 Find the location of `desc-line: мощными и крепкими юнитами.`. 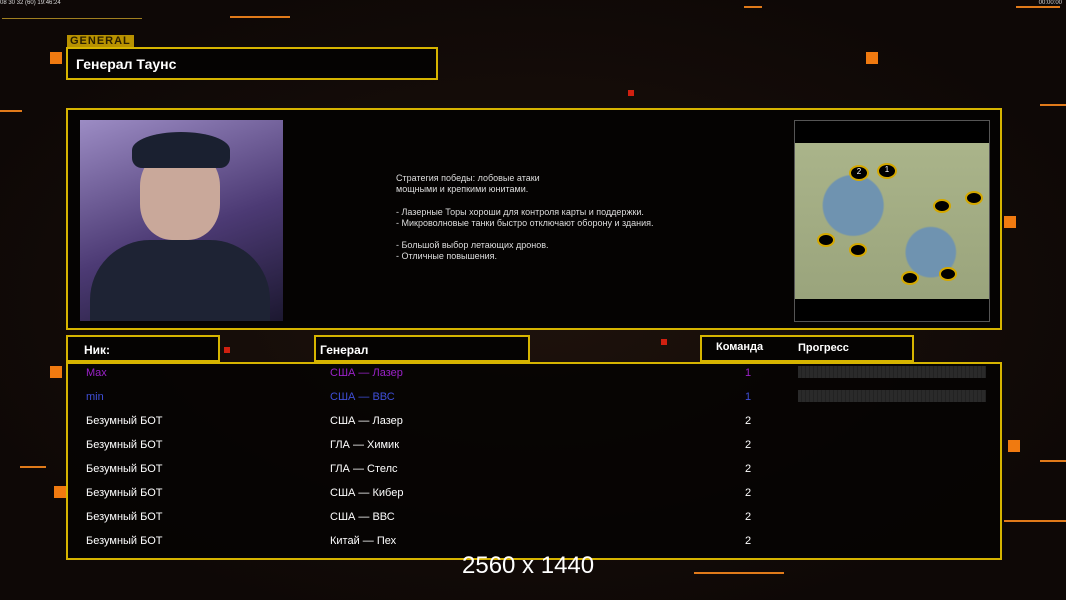

desc-line: мощными и крепкими юнитами. is located at coordinates (462, 189).